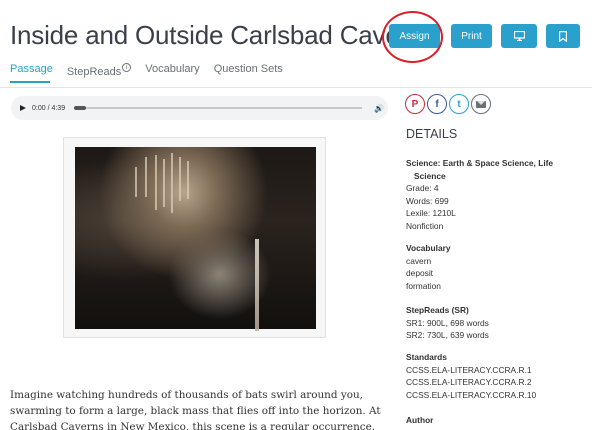 Image resolution: width=592 pixels, height=430 pixels. What do you see at coordinates (223, 35) in the screenshot?
I see `page-title: Inside and Outside Carlsbad Caverns` at bounding box center [223, 35].